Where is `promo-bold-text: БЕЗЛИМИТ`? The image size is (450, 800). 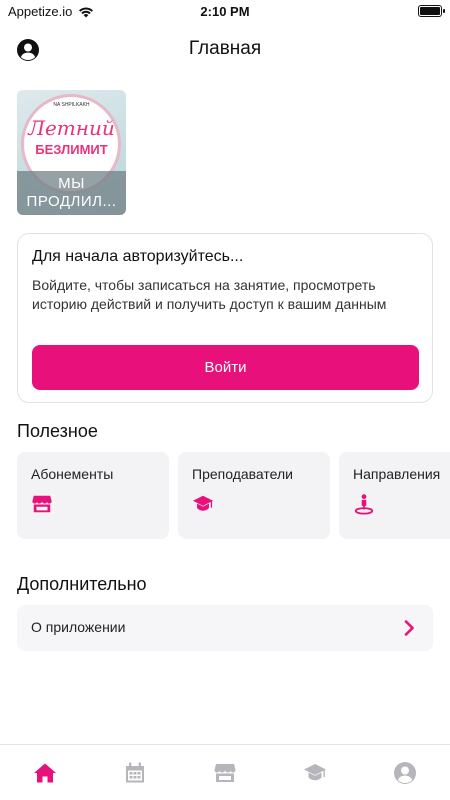 promo-bold-text: БЕЗЛИМИТ is located at coordinates (71, 149).